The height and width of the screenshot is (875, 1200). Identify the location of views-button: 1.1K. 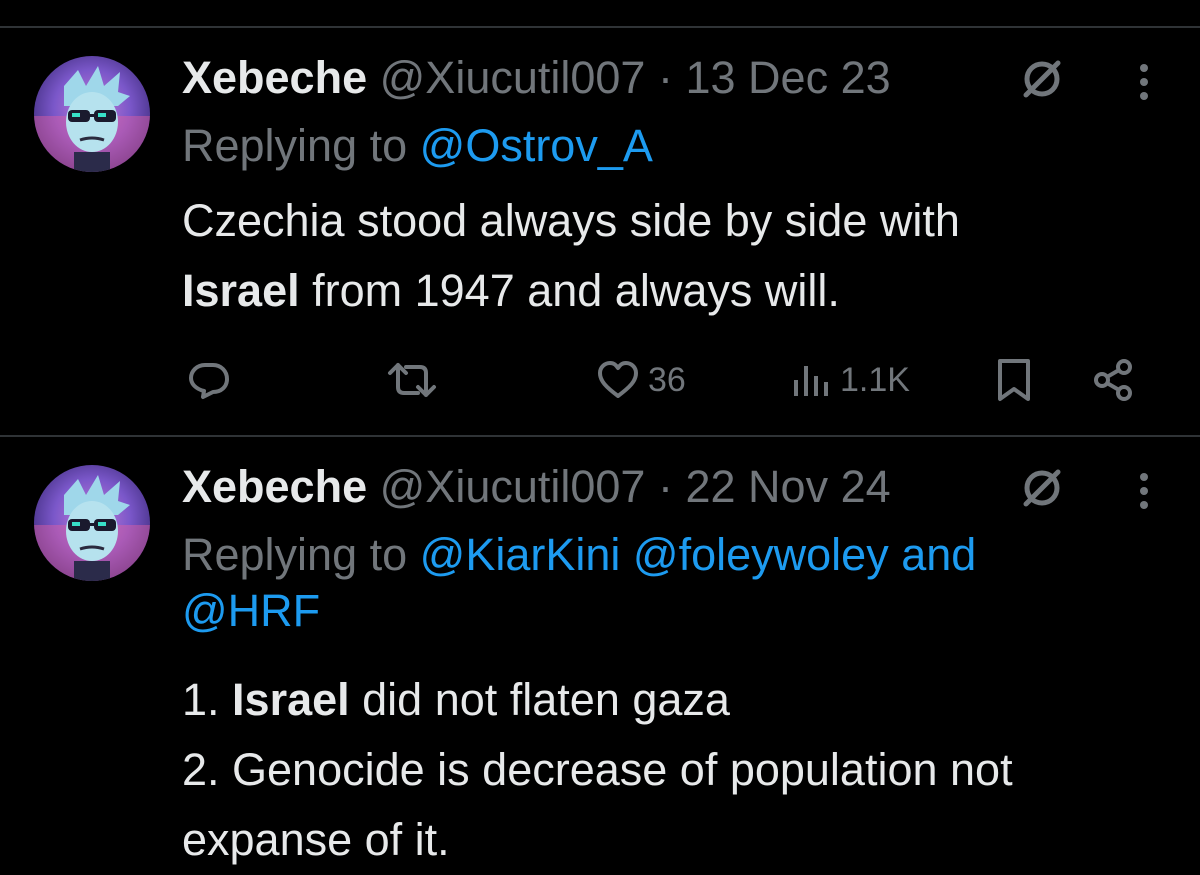
(850, 380).